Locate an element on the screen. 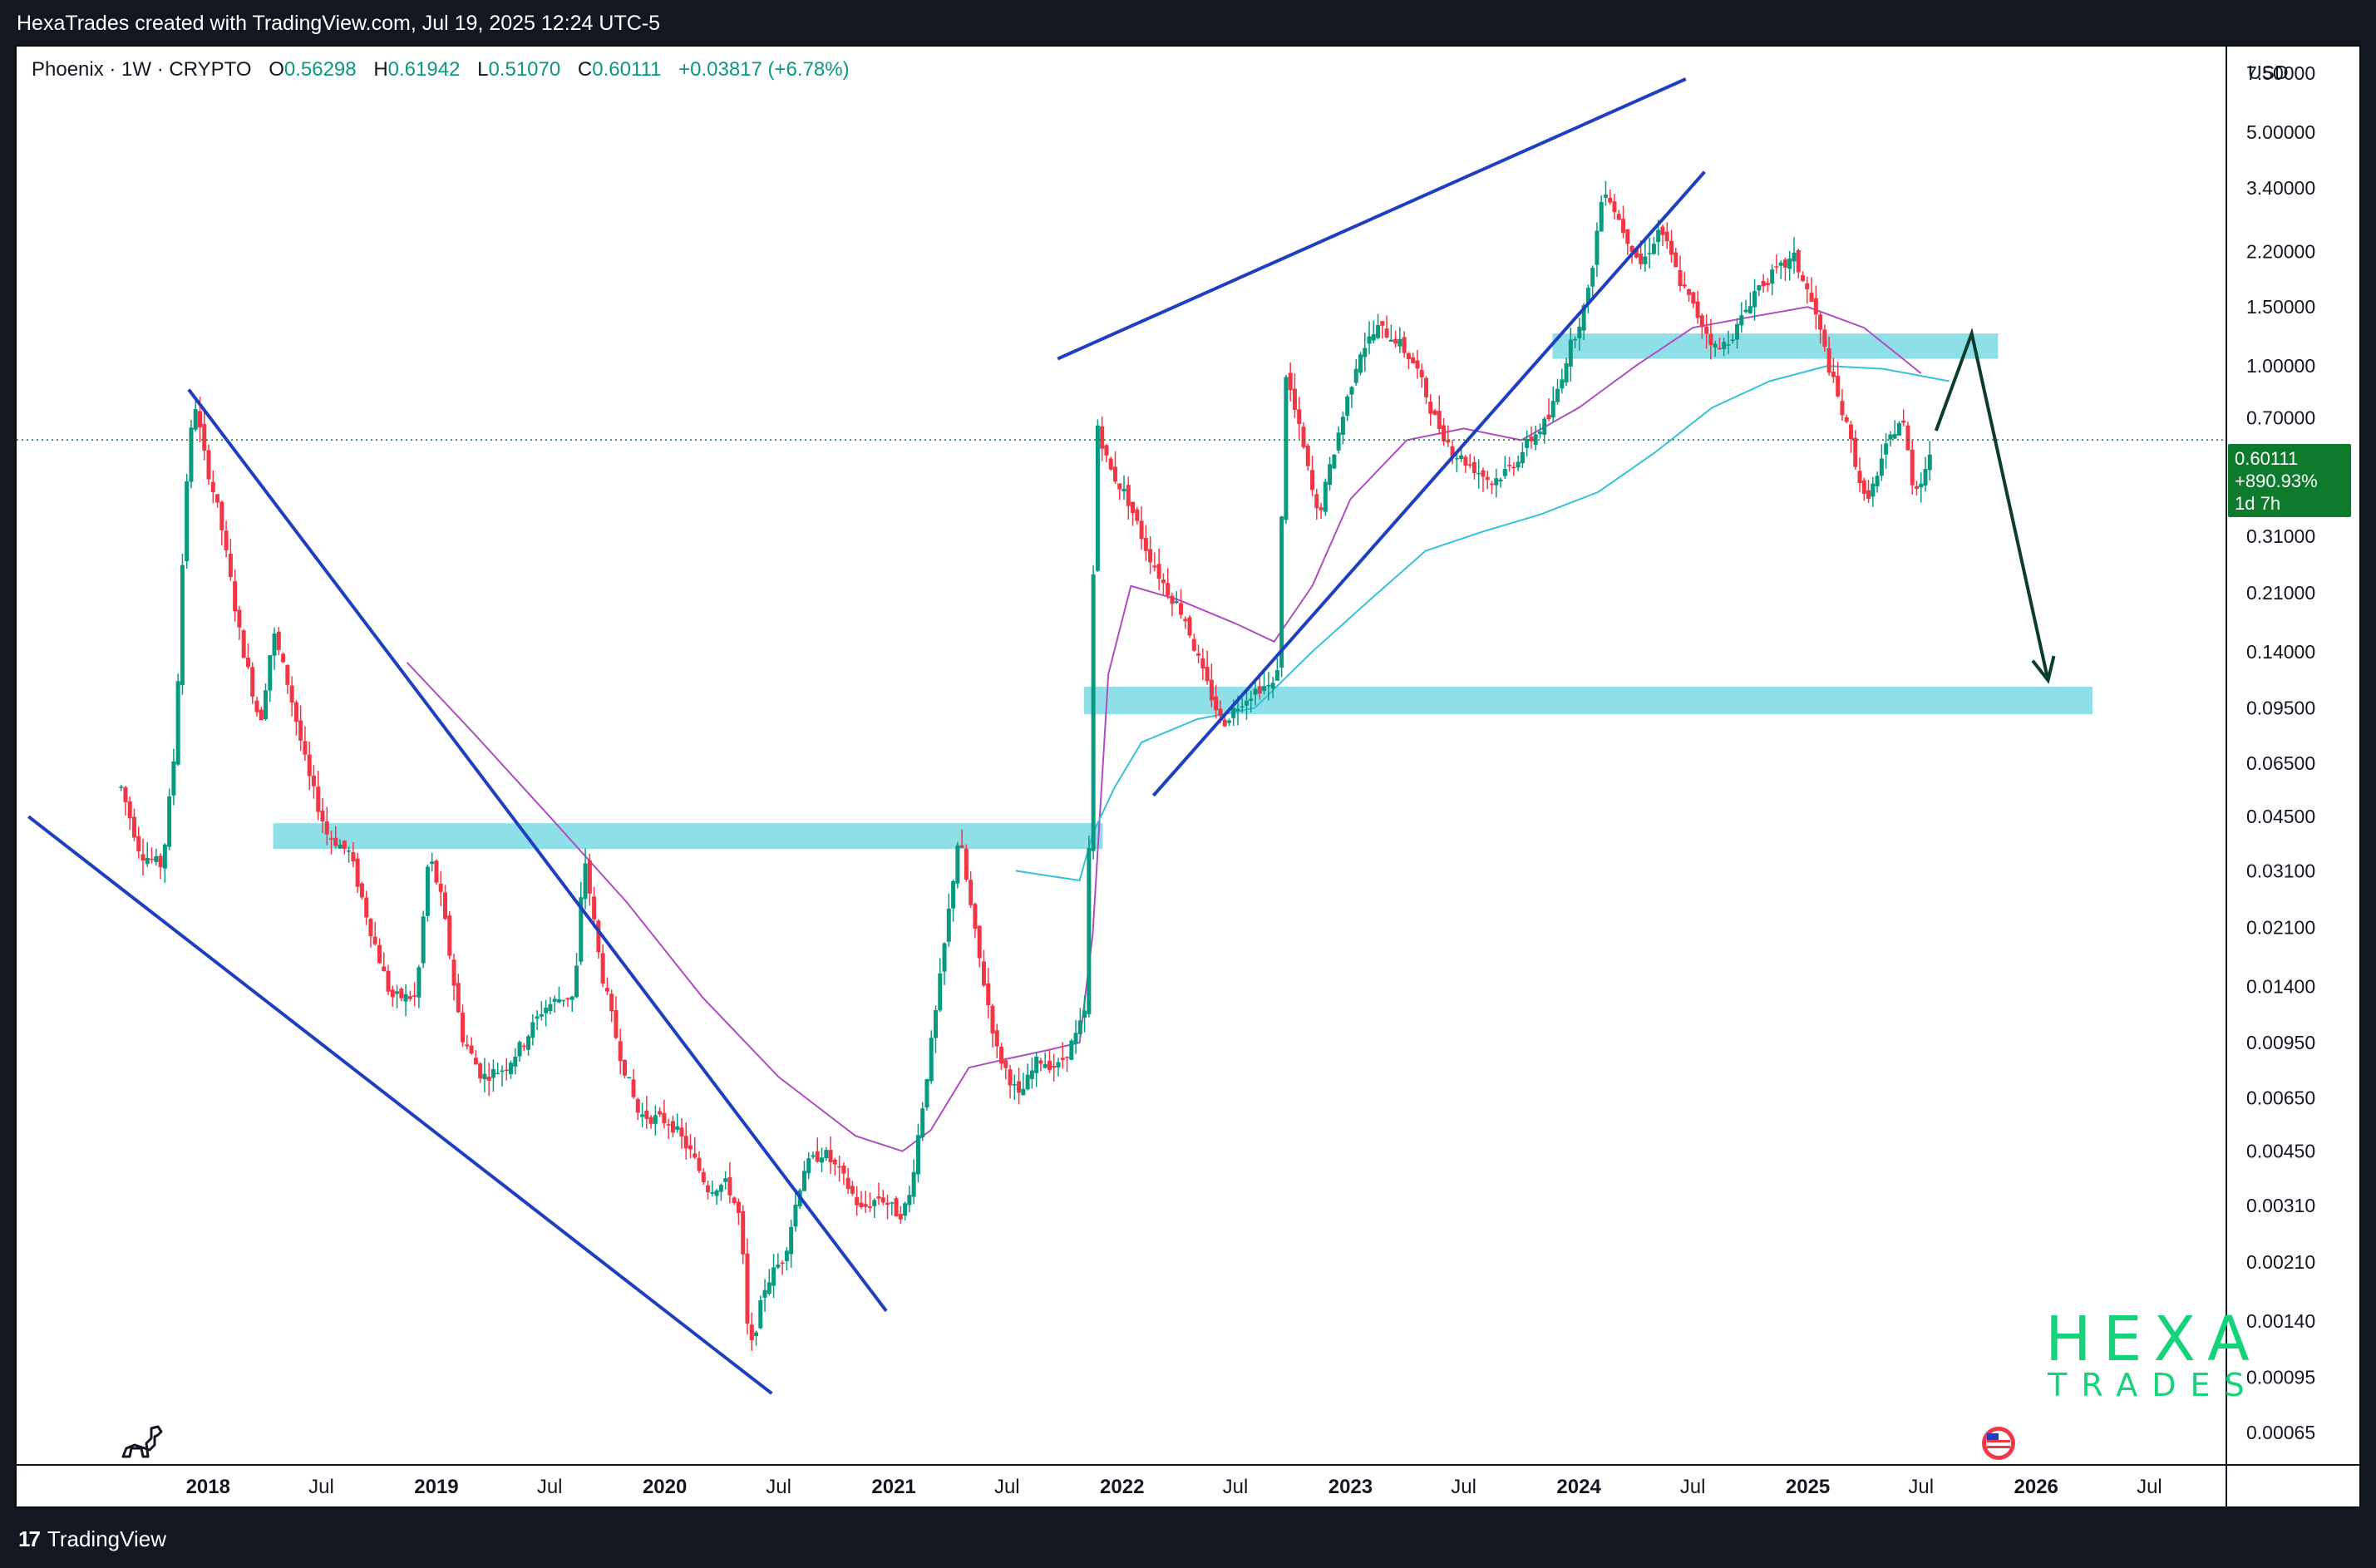 The height and width of the screenshot is (1568, 2376). tradingview-brand: 17 TradingView is located at coordinates (92, 1539).